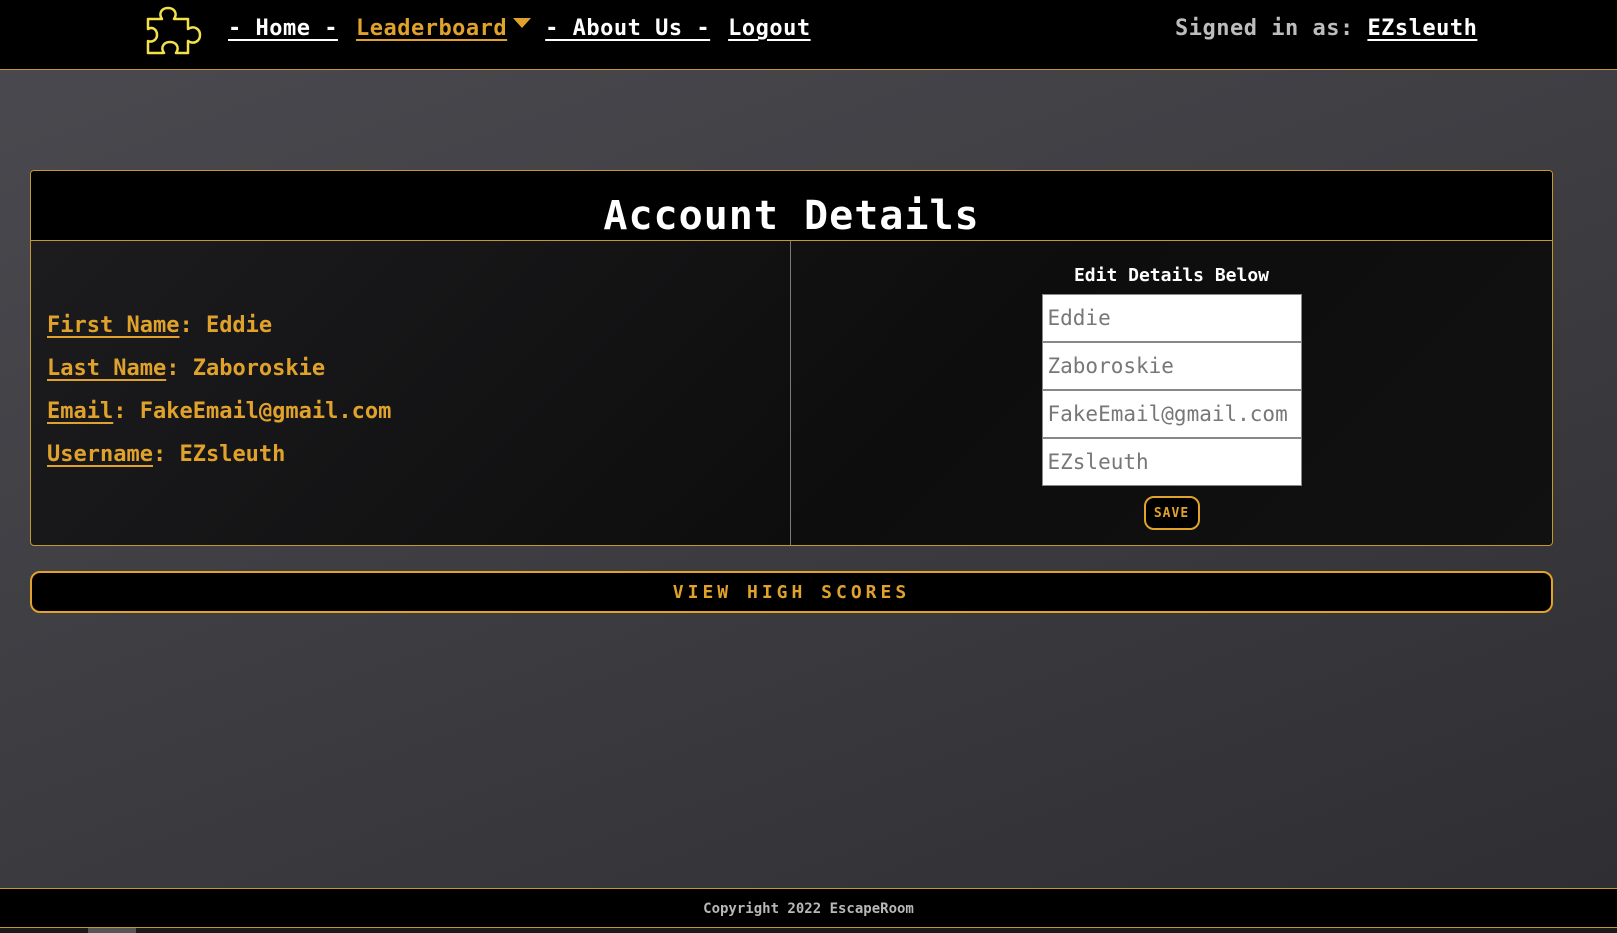 The width and height of the screenshot is (1617, 933). What do you see at coordinates (418, 334) in the screenshot?
I see `first-name-row: First Name: Eddie` at bounding box center [418, 334].